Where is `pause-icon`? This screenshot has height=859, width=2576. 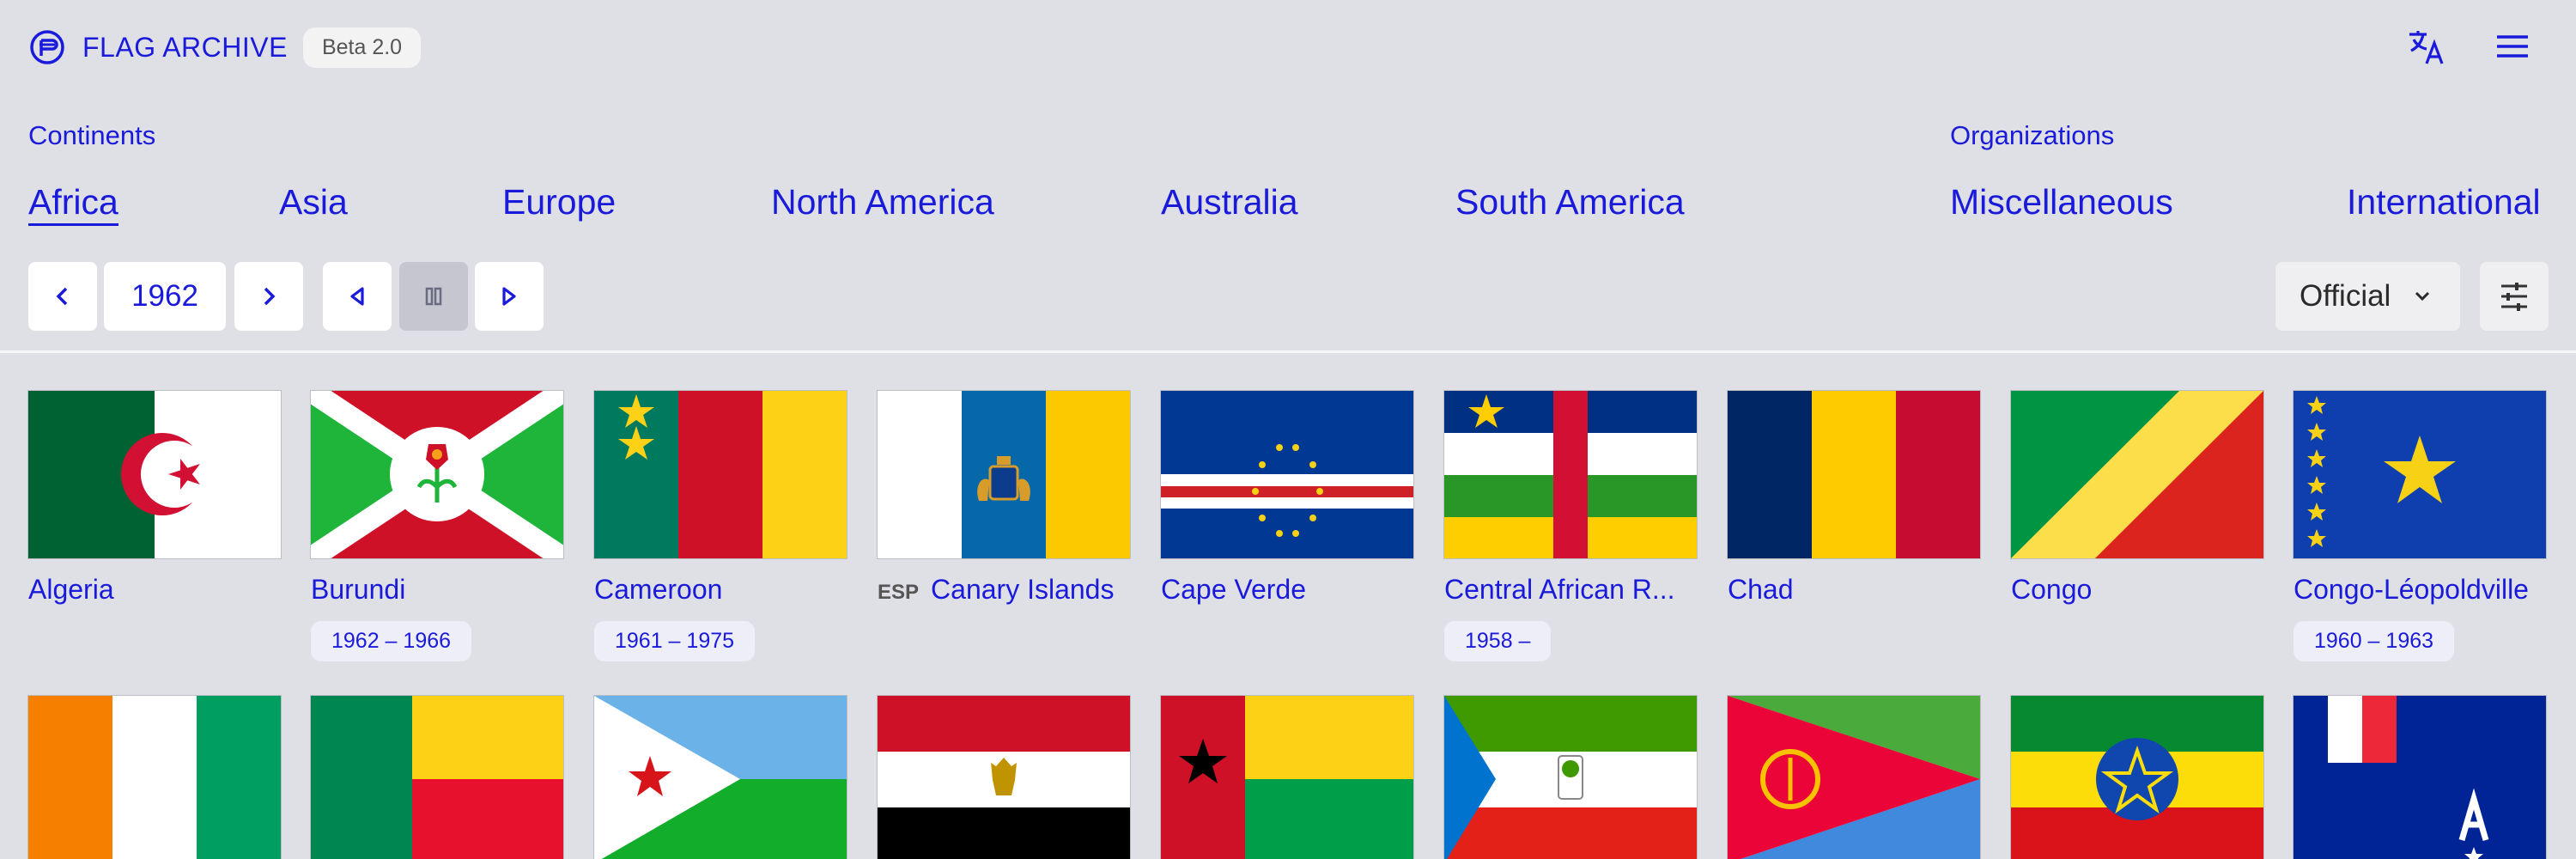 pause-icon is located at coordinates (433, 296).